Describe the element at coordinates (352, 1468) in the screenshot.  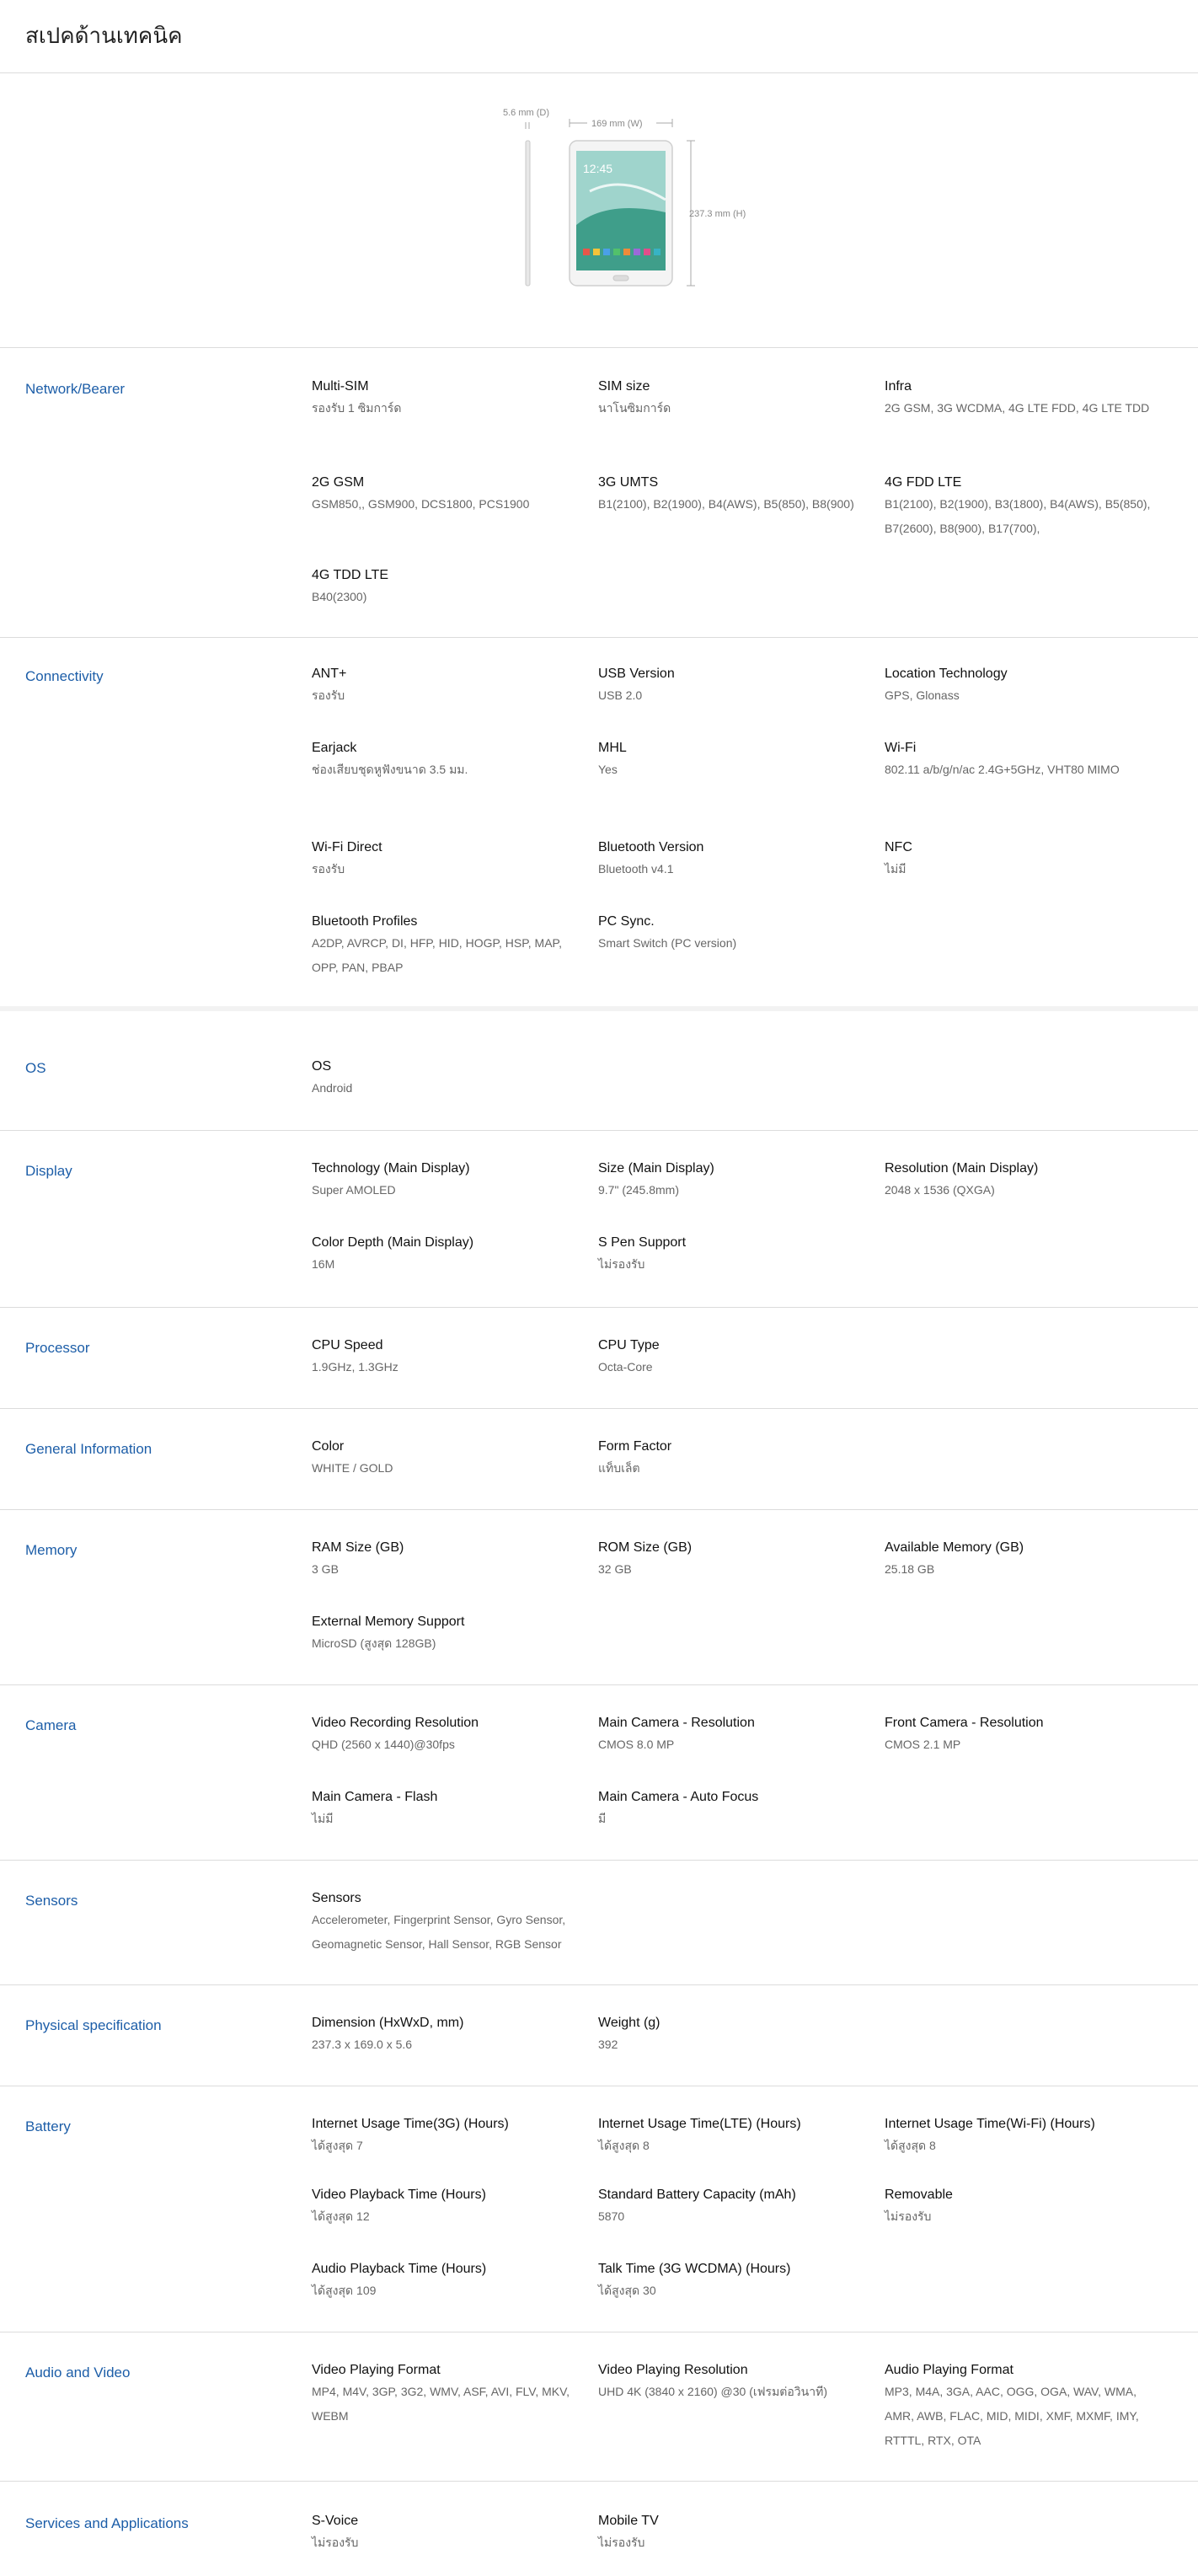
I see `spec-value: WHITE / GOLD` at that location.